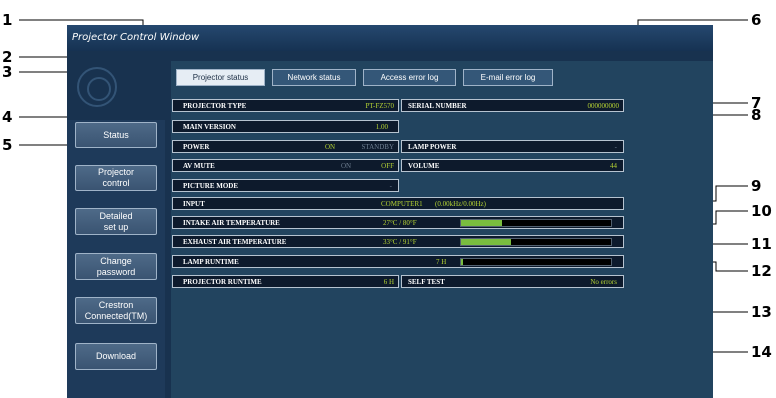  What do you see at coordinates (761, 244) in the screenshot?
I see `callout-11: 11` at bounding box center [761, 244].